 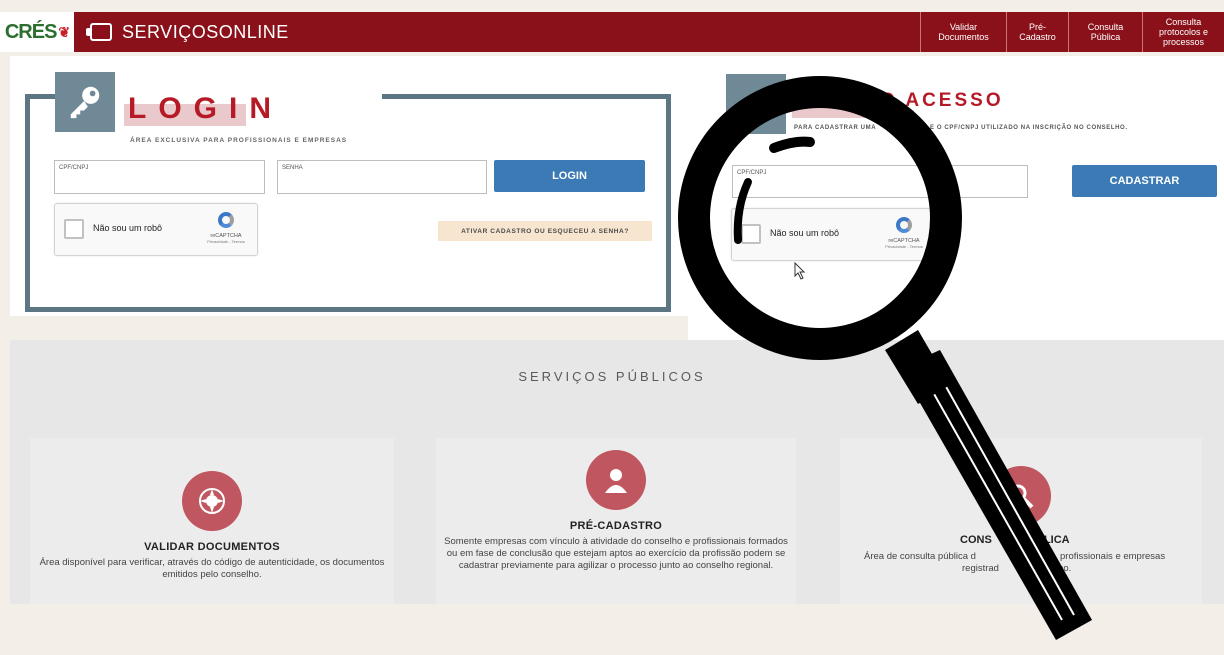 I want to click on login-button: LOGIN, so click(x=569, y=176).